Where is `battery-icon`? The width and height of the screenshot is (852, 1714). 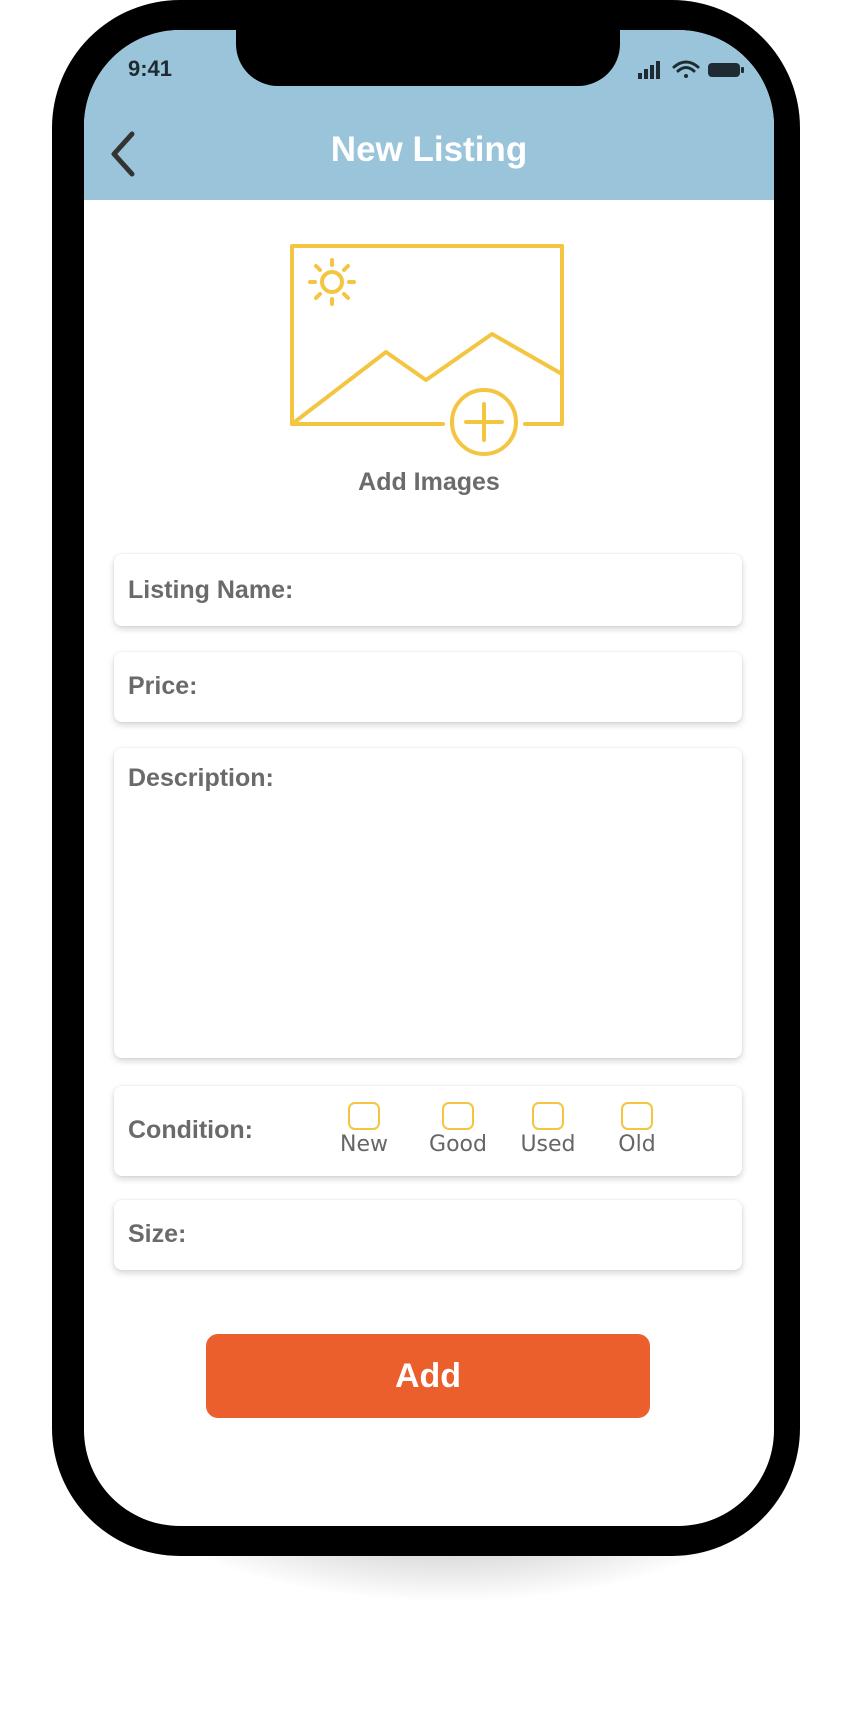 battery-icon is located at coordinates (726, 70).